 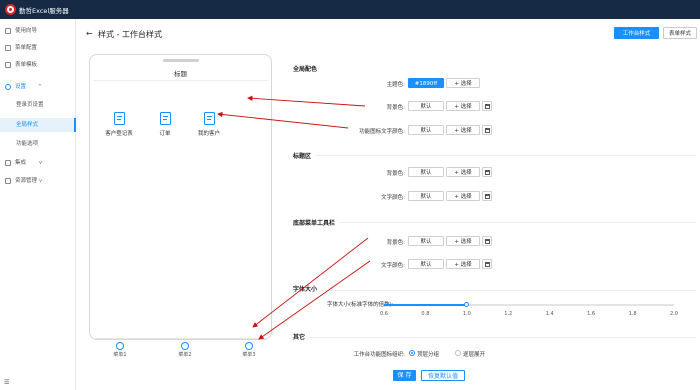 I want to click on sidebar-item-feature-options: 功能选项, so click(x=38, y=144).